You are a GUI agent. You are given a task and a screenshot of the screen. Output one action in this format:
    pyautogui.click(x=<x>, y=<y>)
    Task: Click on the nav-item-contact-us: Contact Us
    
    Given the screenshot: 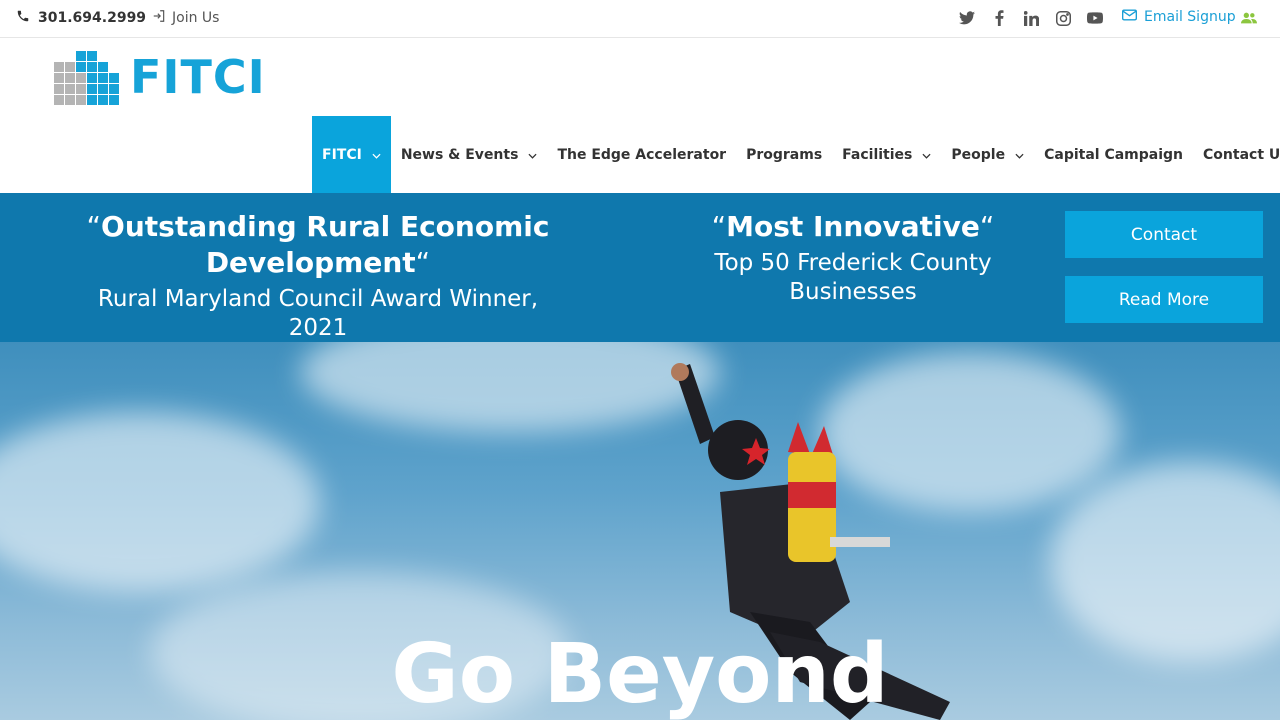 What is the action you would take?
    pyautogui.click(x=1236, y=154)
    